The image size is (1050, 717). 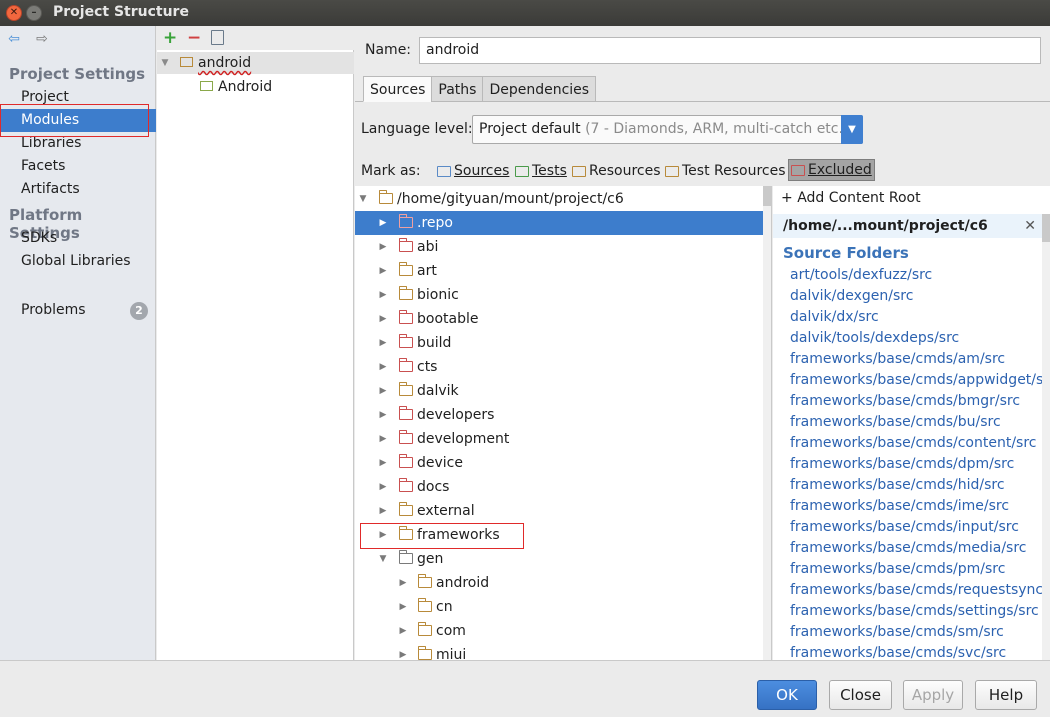 I want to click on mark-sources-button: Sources, so click(x=473, y=171).